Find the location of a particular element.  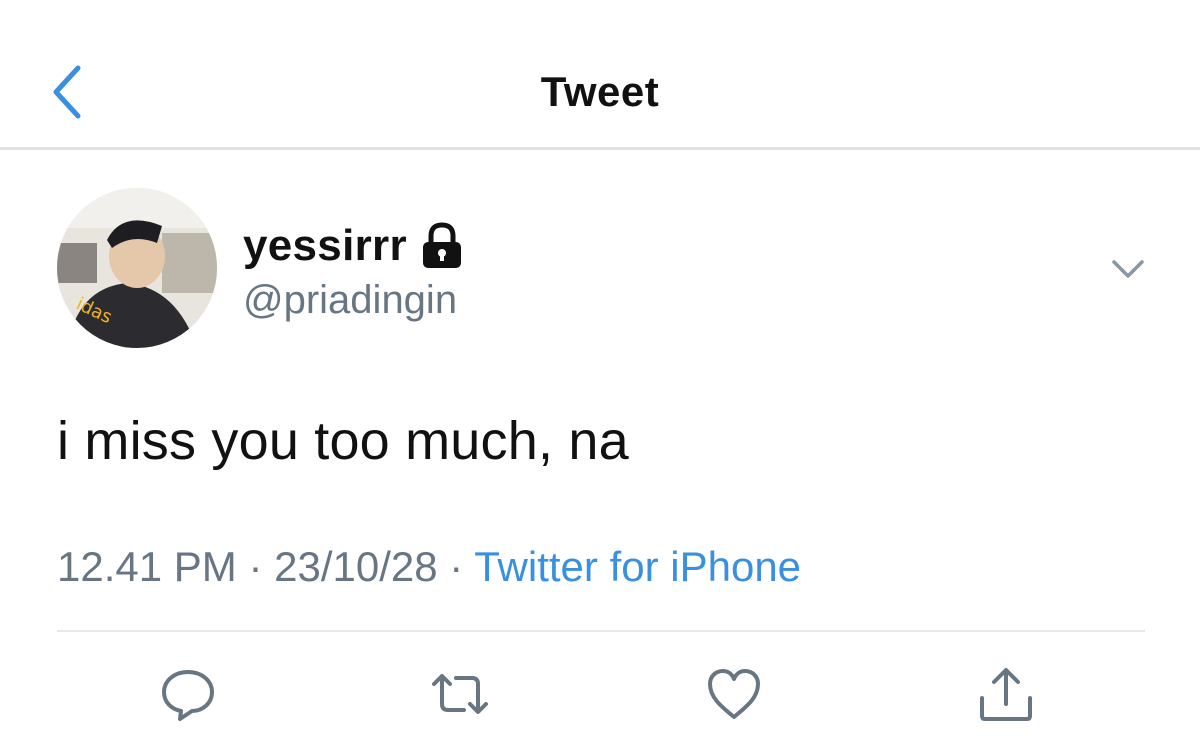

more-options-button is located at coordinates (1128, 270).